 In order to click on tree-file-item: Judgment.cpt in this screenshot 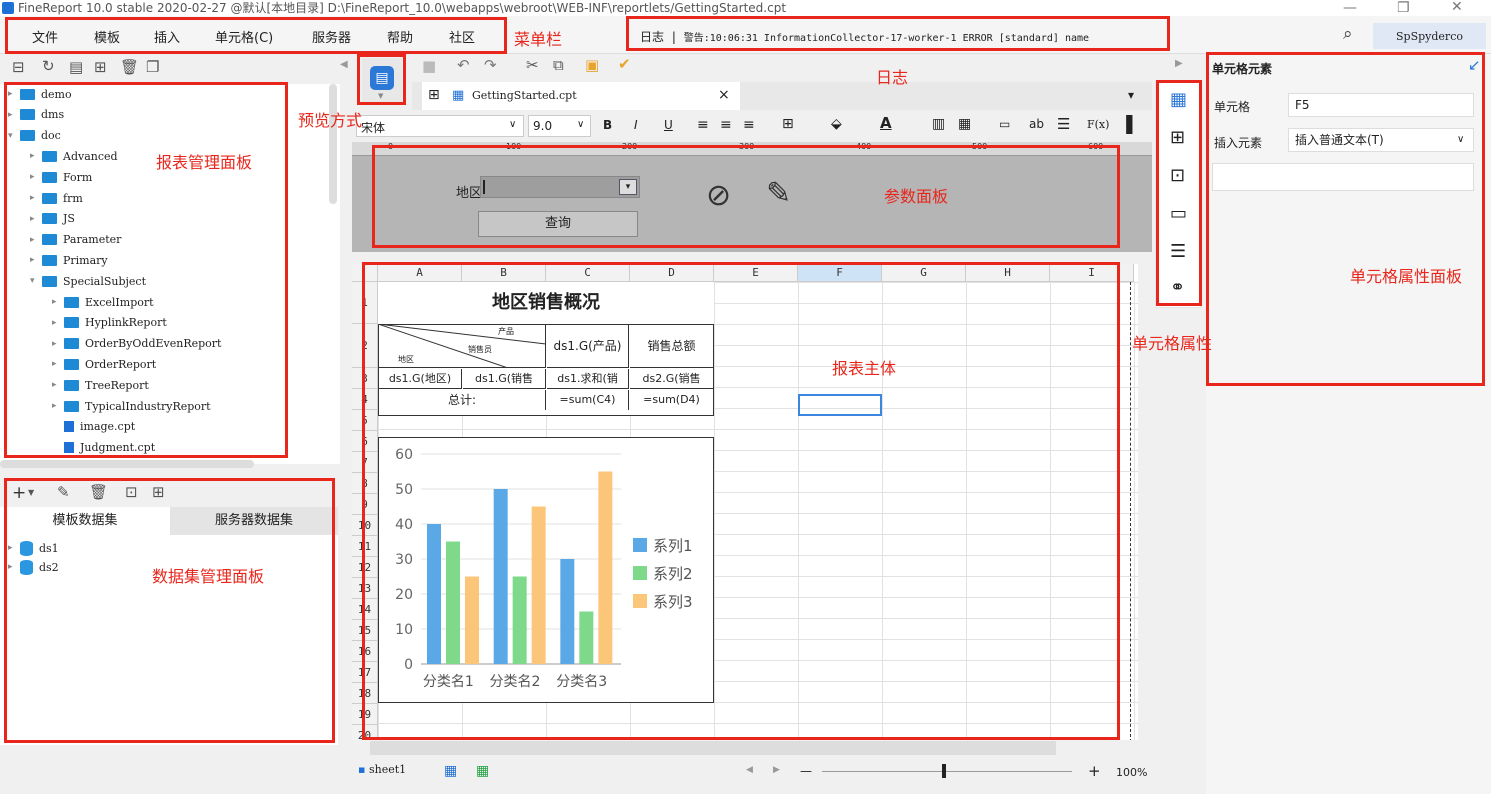, I will do `click(103, 448)`.